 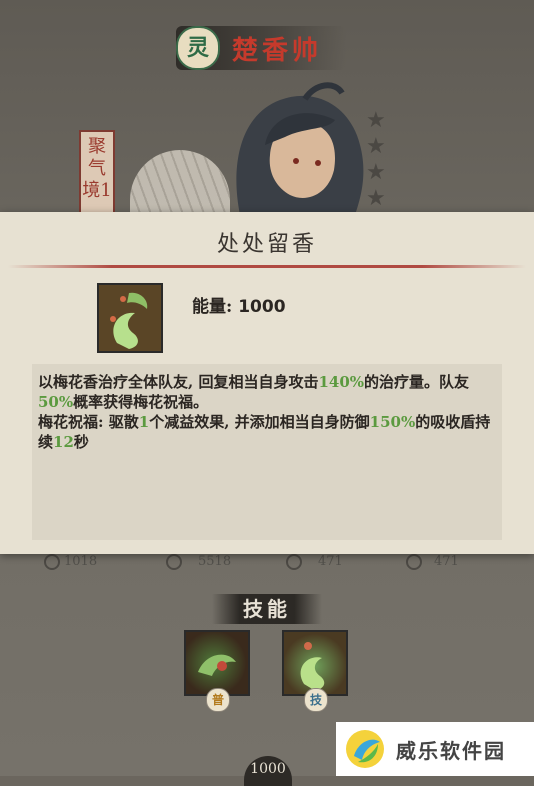 What do you see at coordinates (218, 700) in the screenshot?
I see `skill-type-badge-normal: 普` at bounding box center [218, 700].